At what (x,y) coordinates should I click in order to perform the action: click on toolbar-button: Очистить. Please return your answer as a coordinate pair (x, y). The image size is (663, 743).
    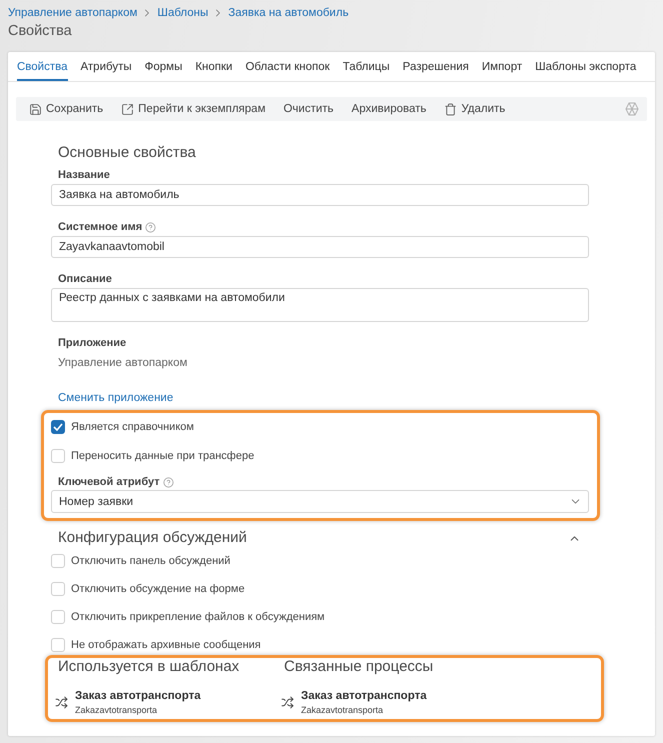
    Looking at the image, I should click on (308, 109).